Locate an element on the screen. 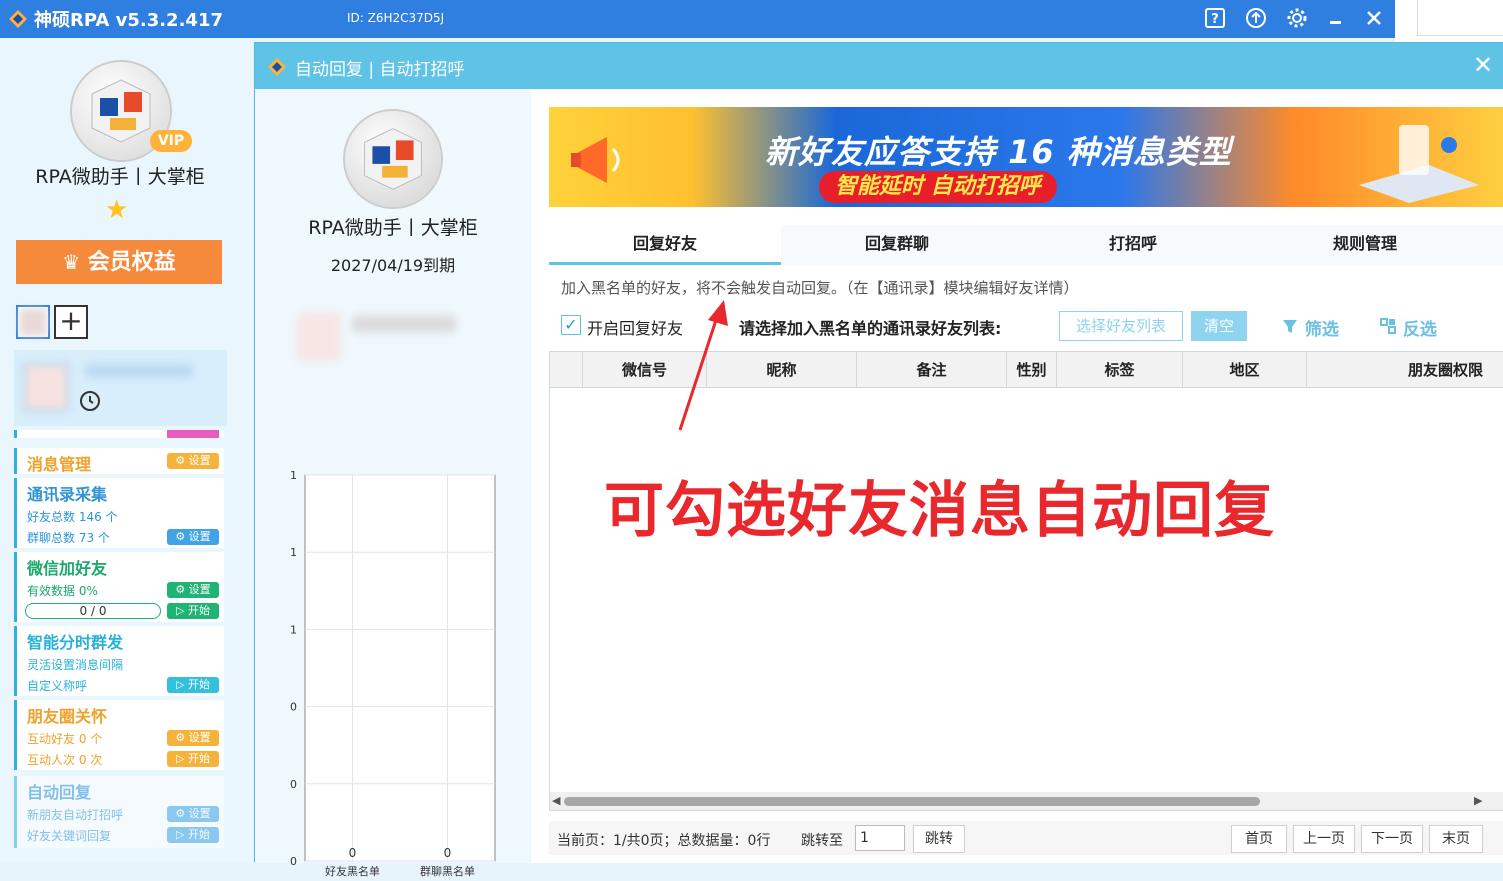  app-titlebar: 神硕RPA v5.3.2.417 ID: Z6H2C37D5J ? is located at coordinates (697, 19).